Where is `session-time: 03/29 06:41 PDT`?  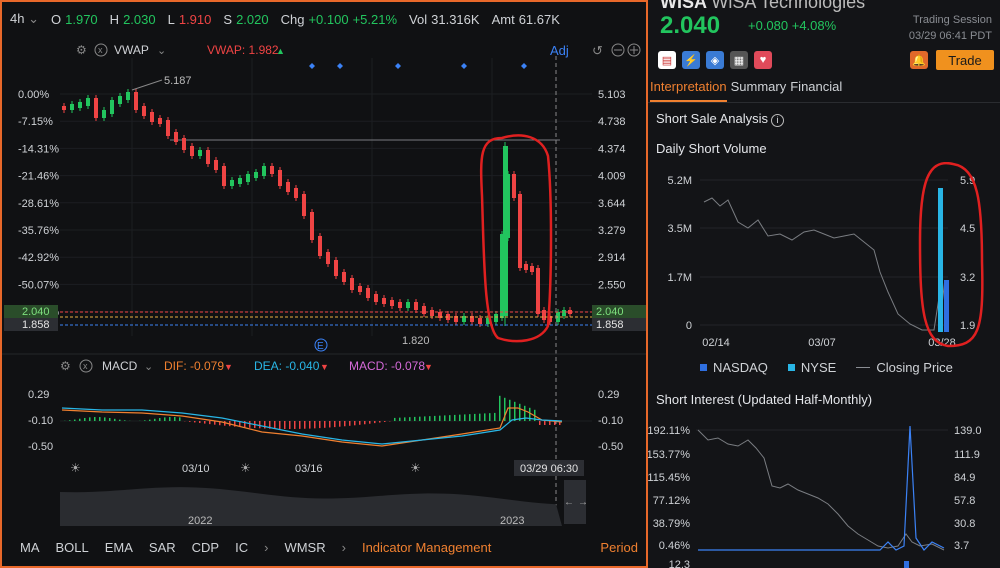 session-time: 03/29 06:41 PDT is located at coordinates (950, 36).